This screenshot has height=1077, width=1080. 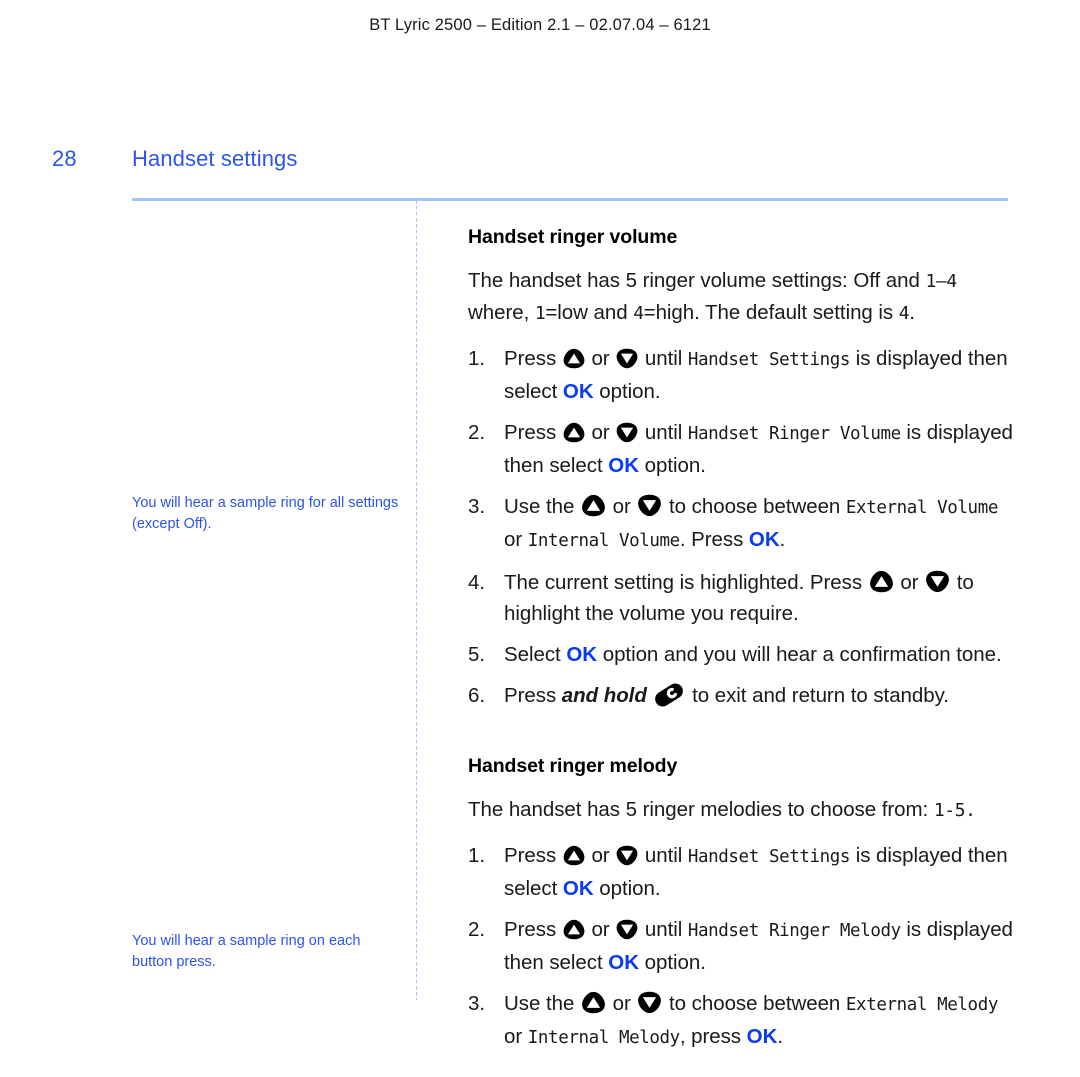 What do you see at coordinates (713, 1036) in the screenshot?
I see `step-text: , press` at bounding box center [713, 1036].